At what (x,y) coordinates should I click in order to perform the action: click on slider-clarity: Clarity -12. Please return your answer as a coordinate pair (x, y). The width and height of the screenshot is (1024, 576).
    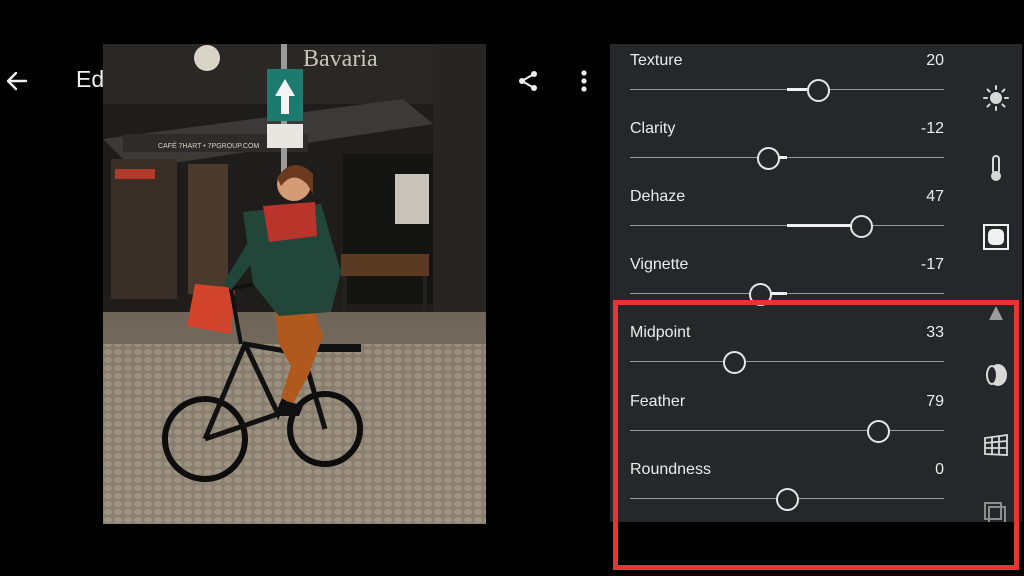
    Looking at the image, I should click on (787, 146).